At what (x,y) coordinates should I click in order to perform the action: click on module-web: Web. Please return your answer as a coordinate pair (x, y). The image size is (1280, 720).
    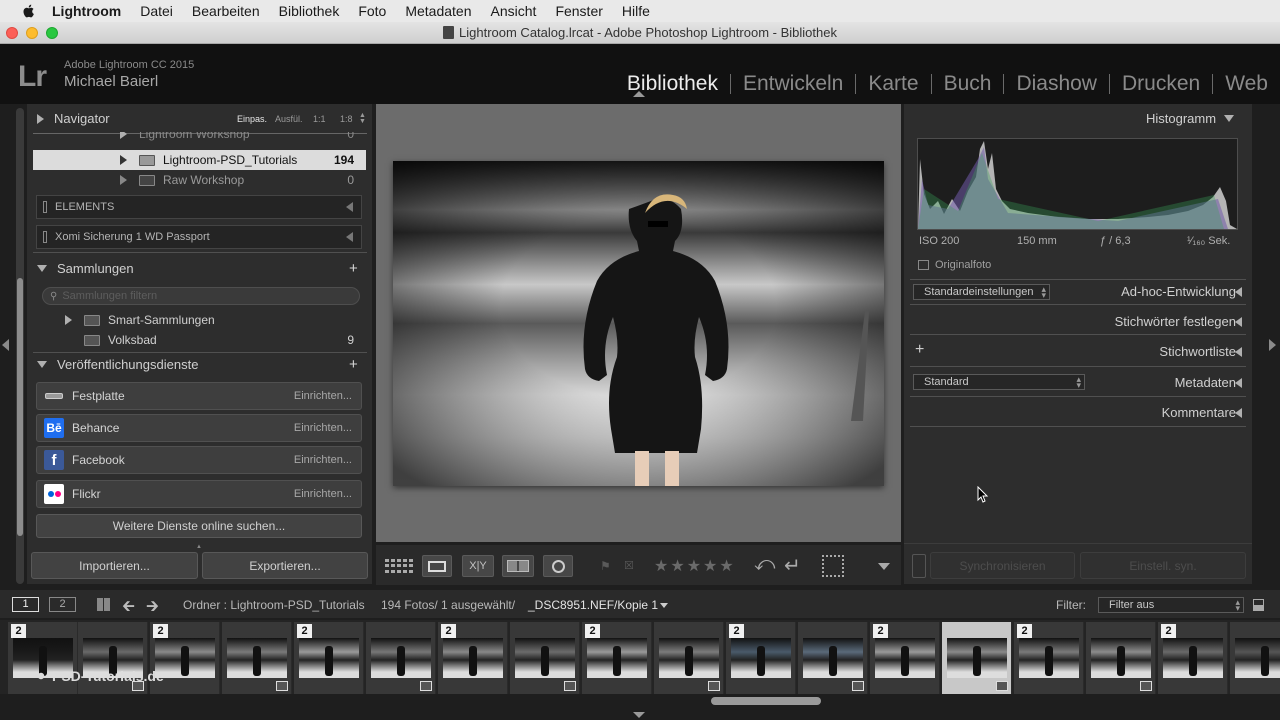
    Looking at the image, I should click on (1240, 84).